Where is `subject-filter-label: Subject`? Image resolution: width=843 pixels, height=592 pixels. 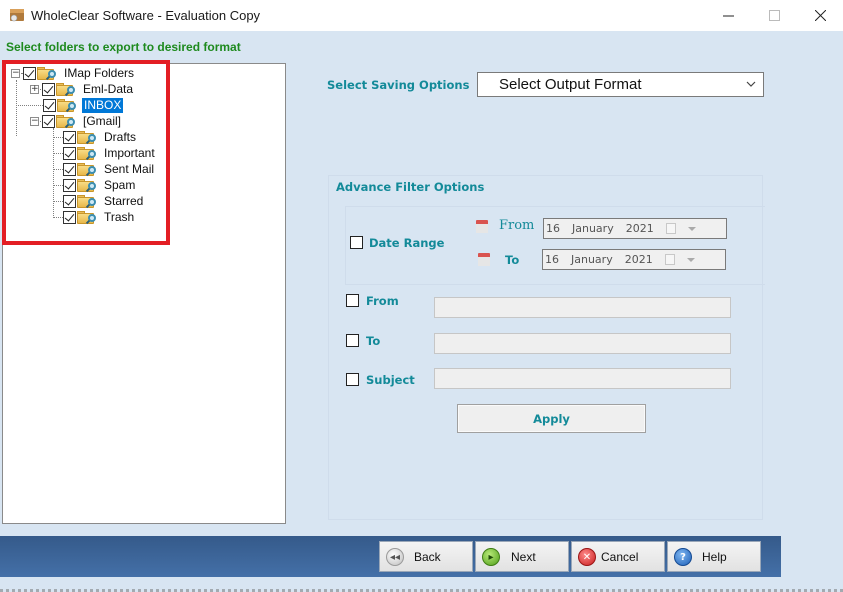 subject-filter-label: Subject is located at coordinates (390, 380).